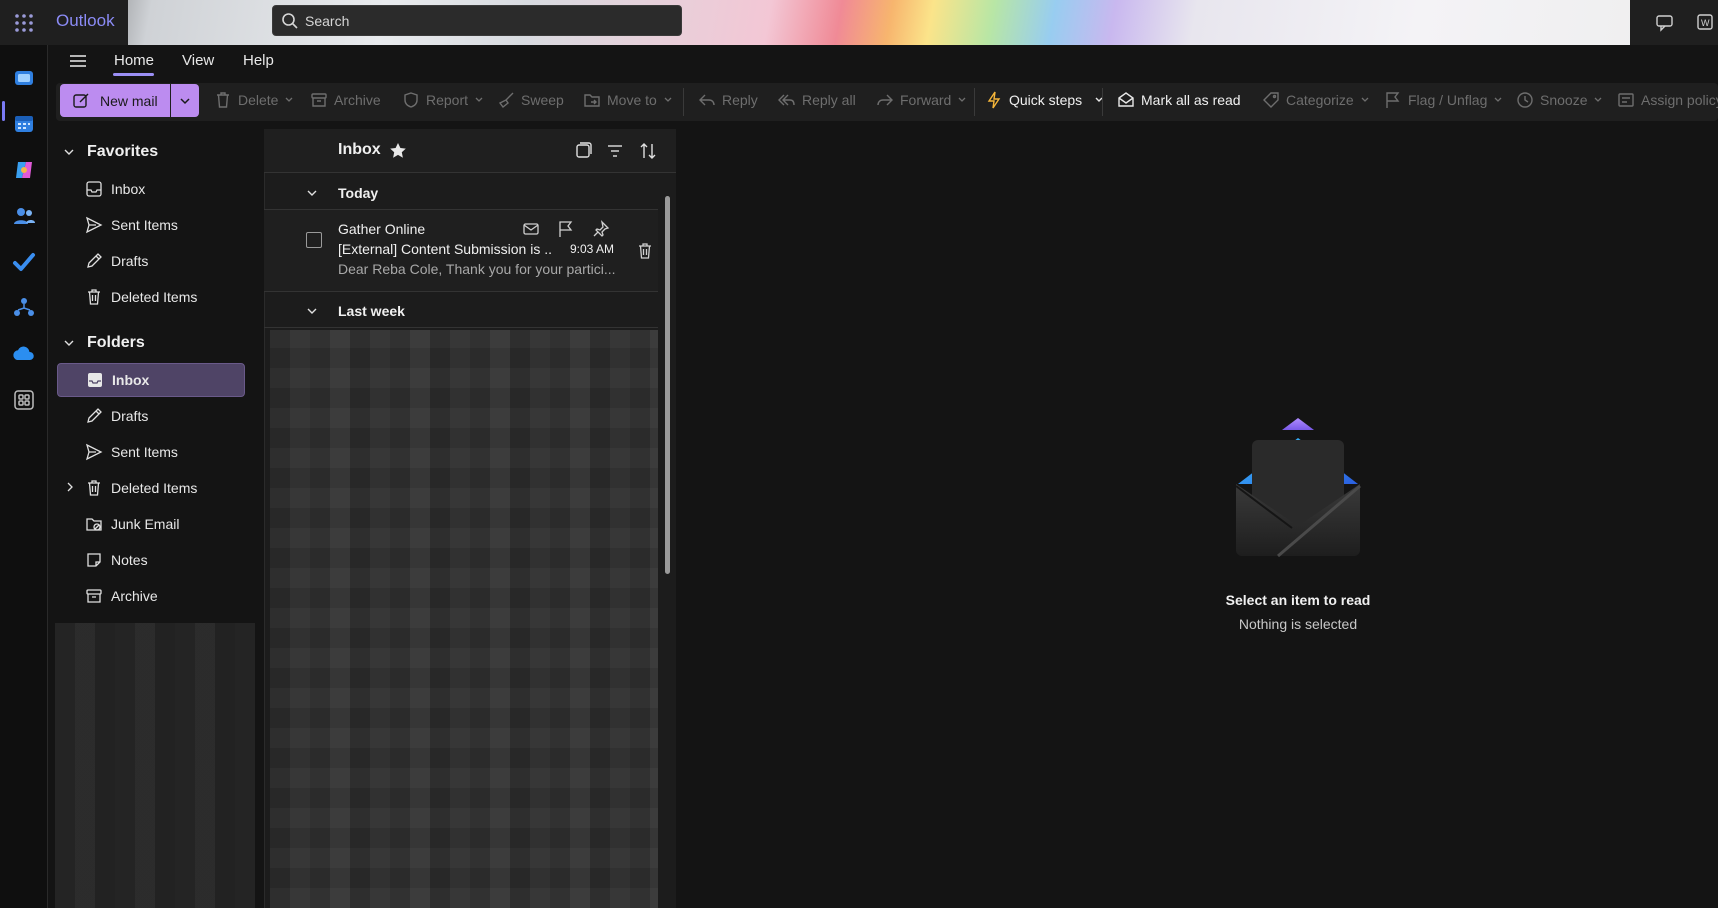  Describe the element at coordinates (1316, 100) in the screenshot. I see `categorize-button: Categorize` at that location.